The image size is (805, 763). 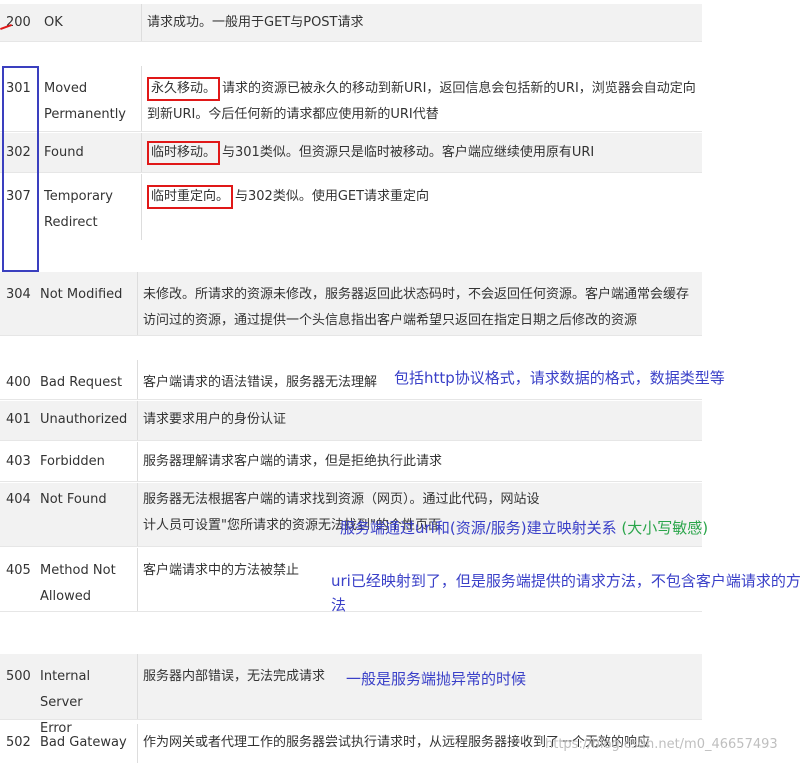 I want to click on status-name: Unauthorized, so click(x=86, y=420).